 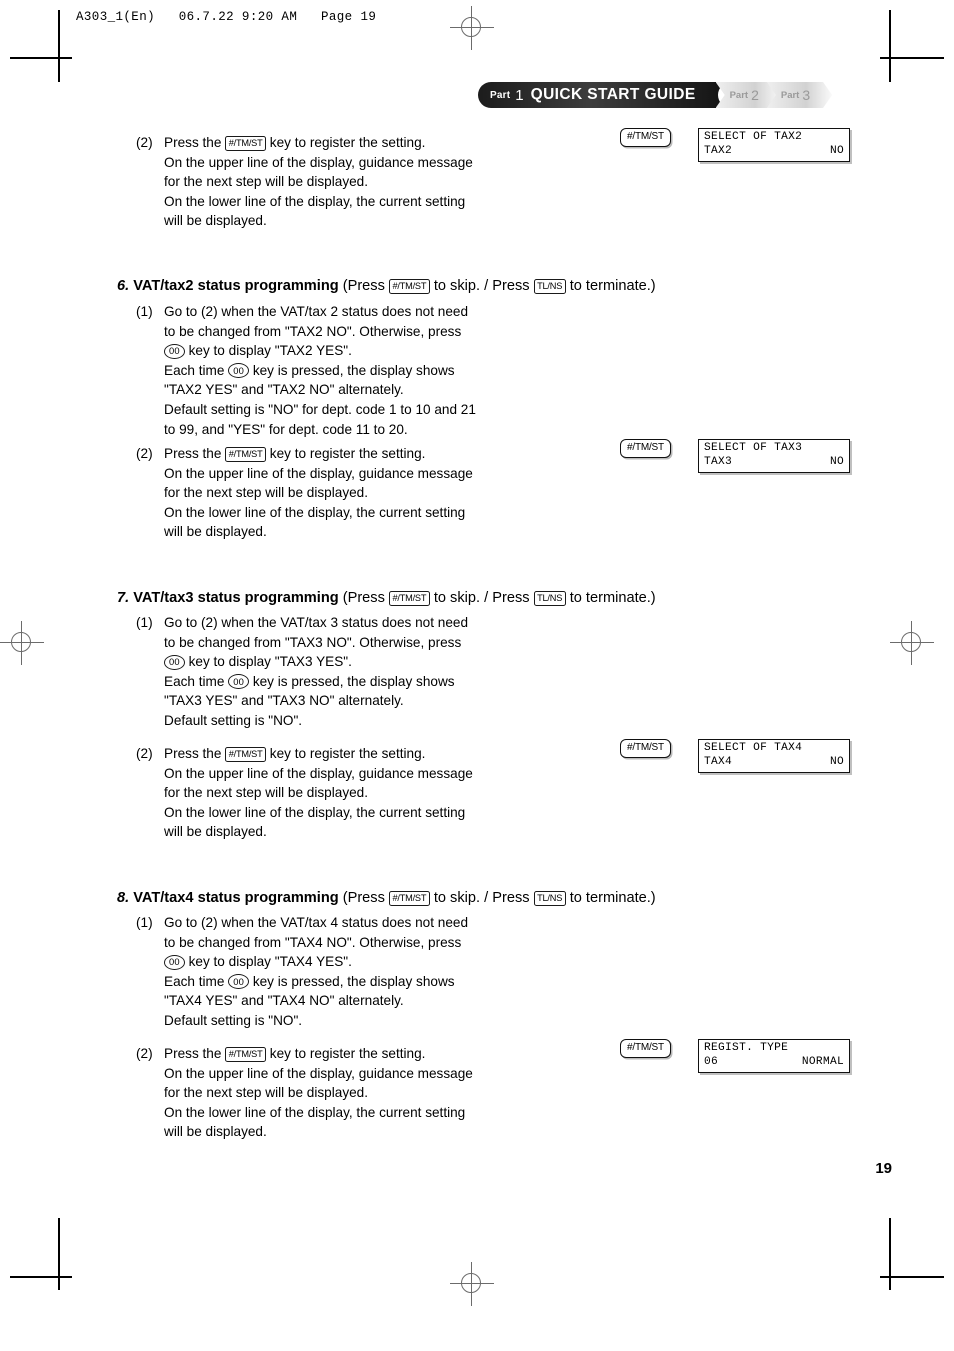 I want to click on section-8-number: 8., so click(x=125, y=898).